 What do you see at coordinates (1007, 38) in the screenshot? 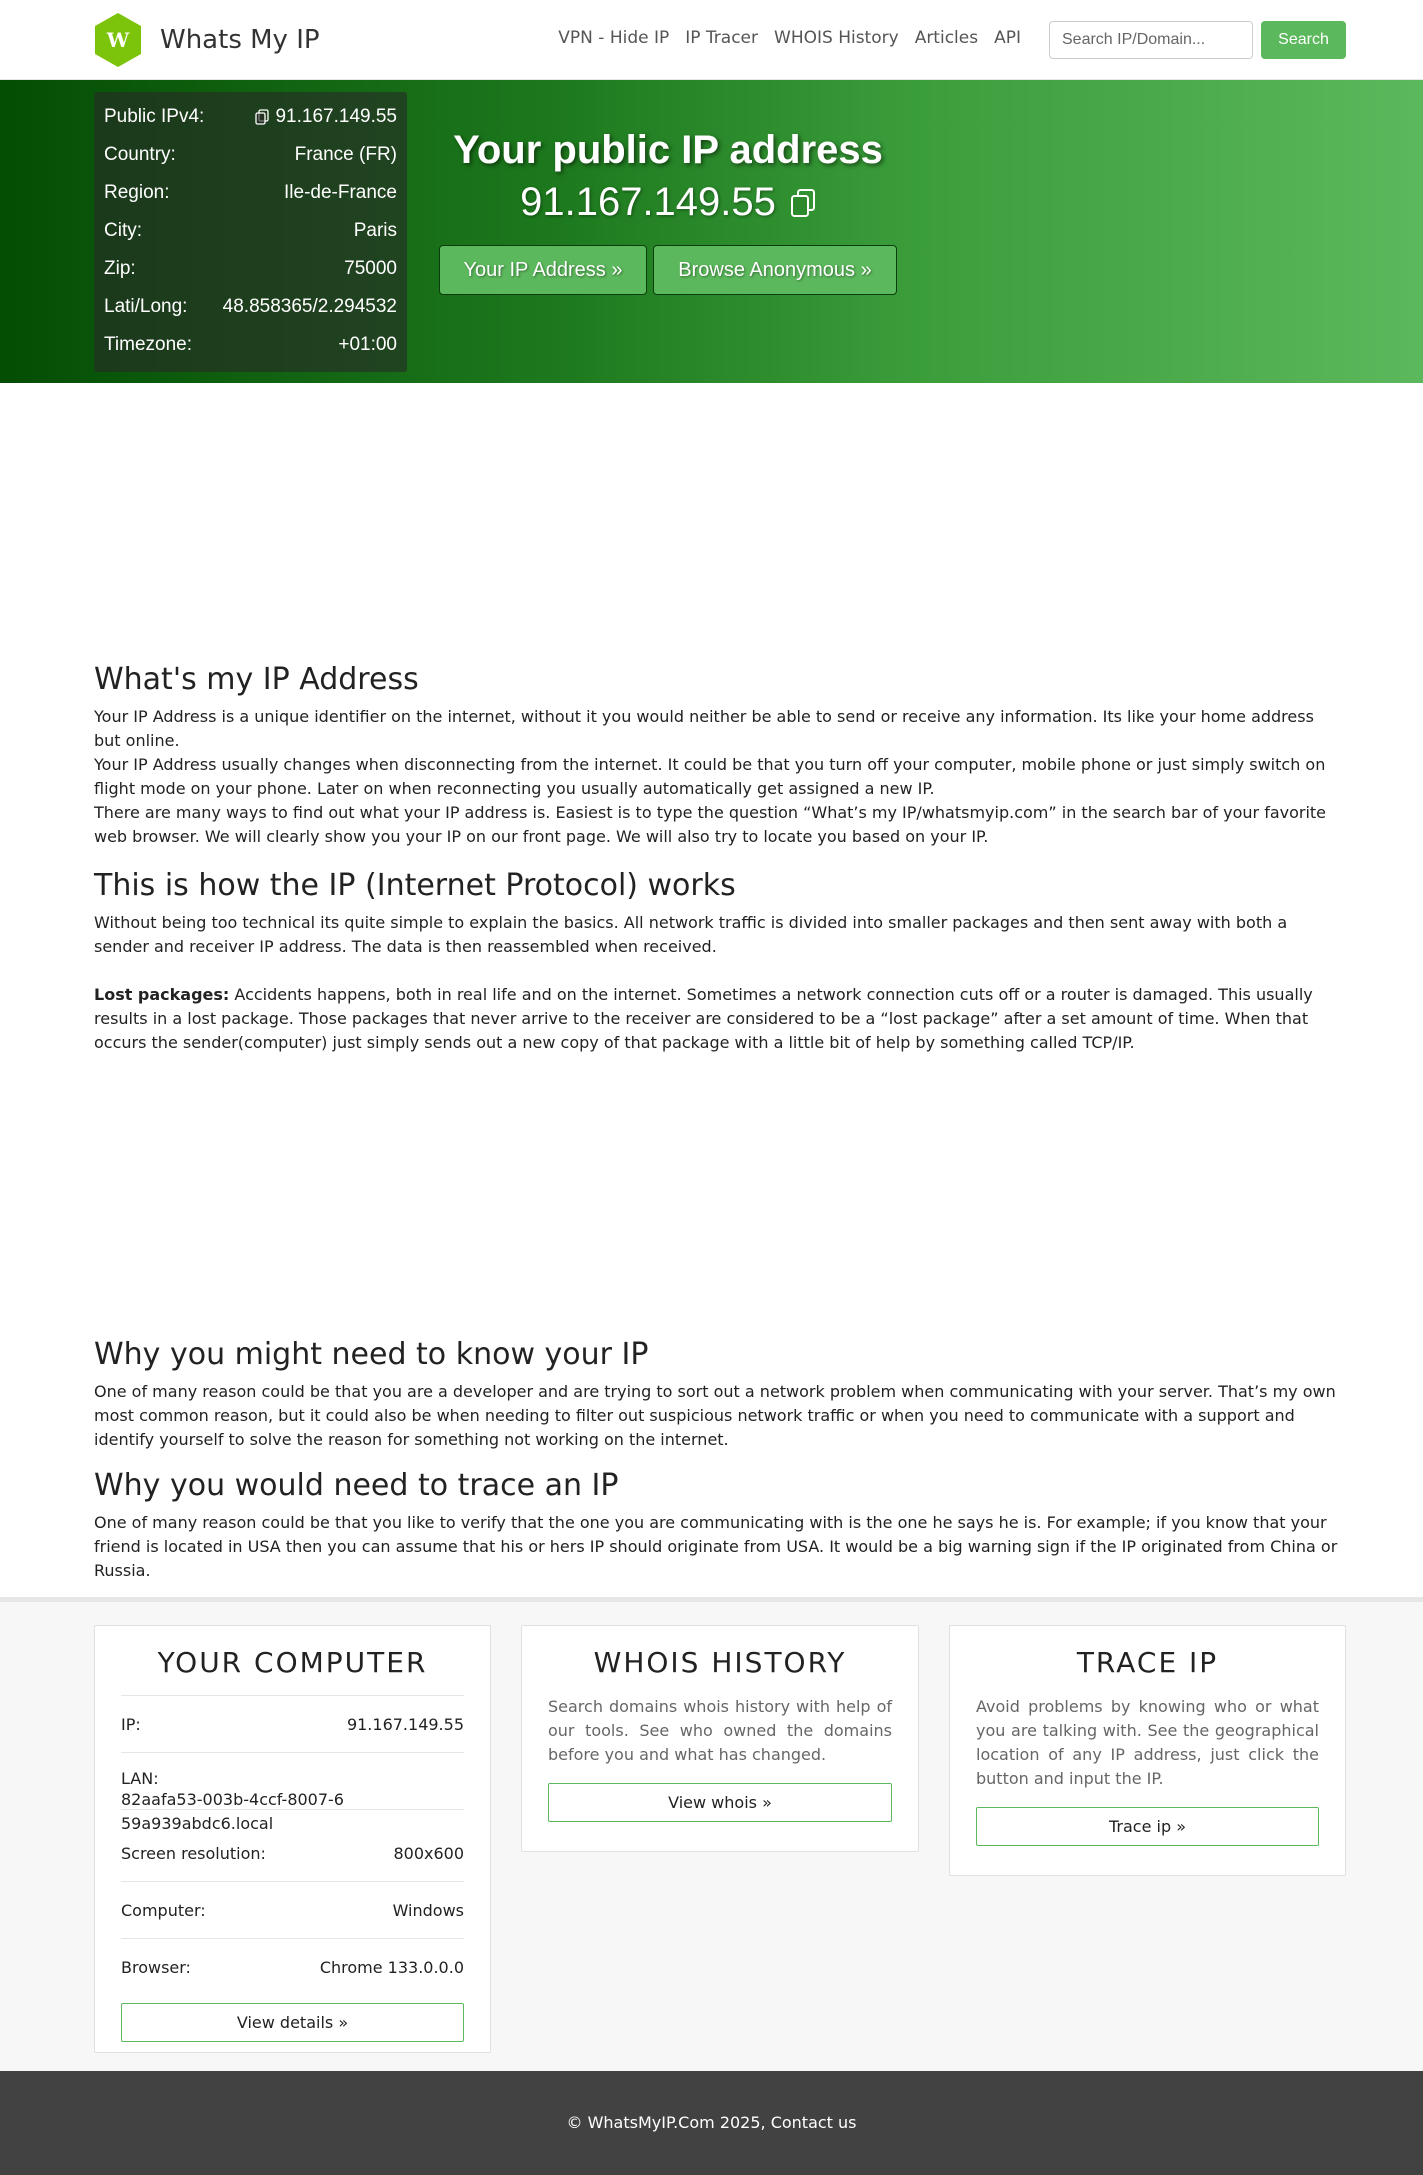
I see `nav-link-api: API` at bounding box center [1007, 38].